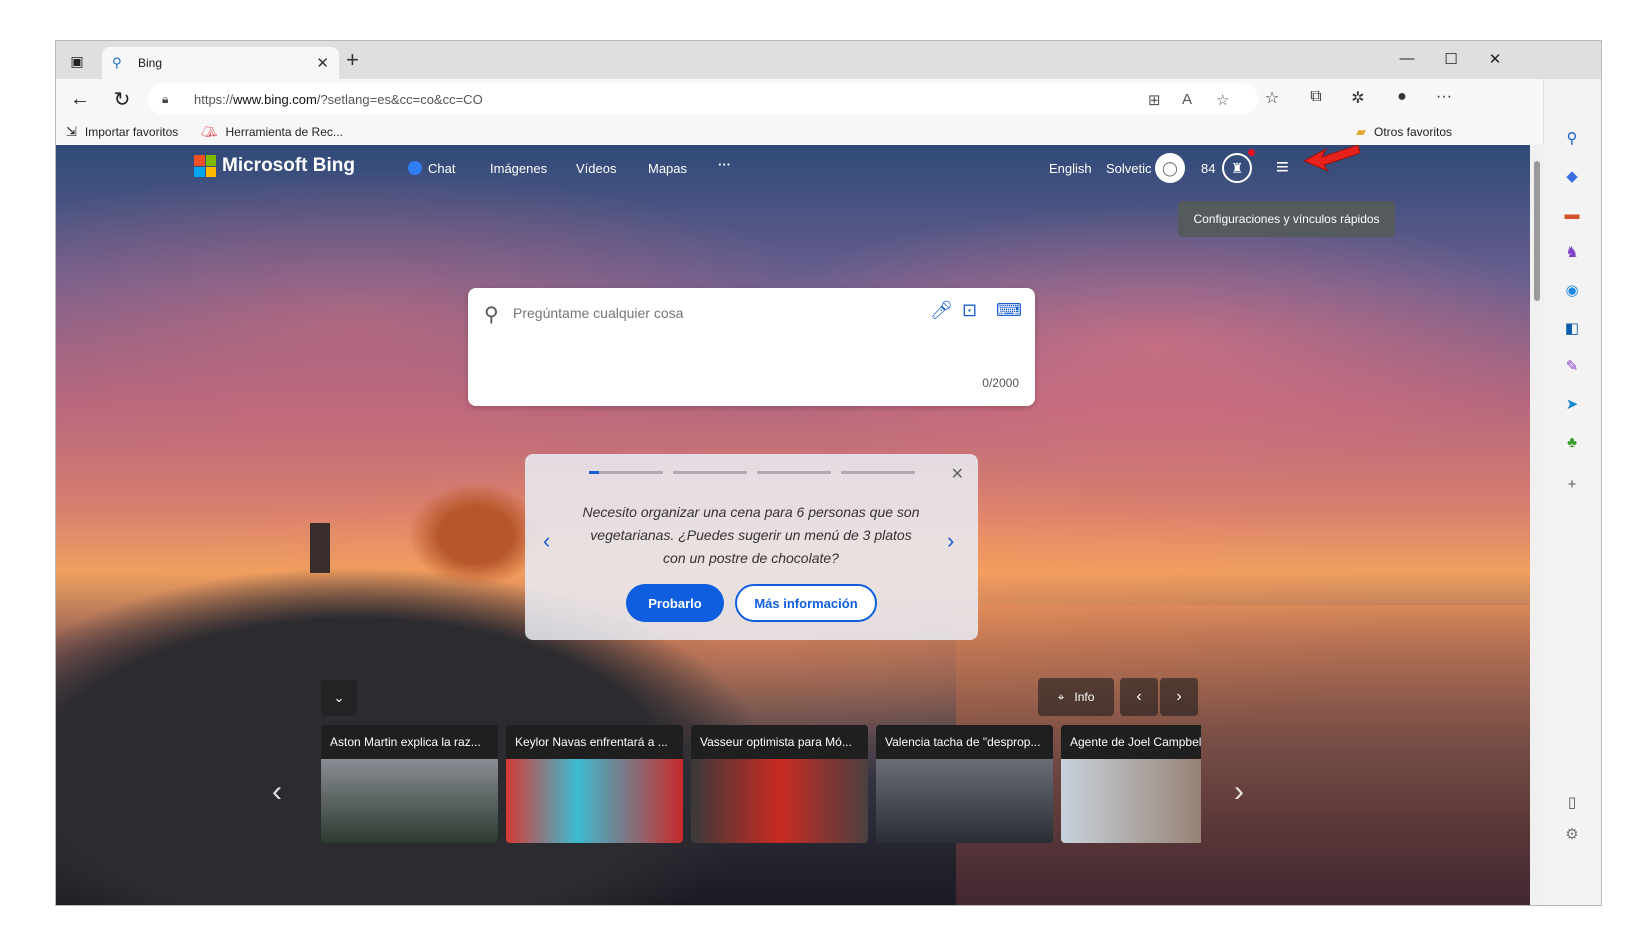 Image resolution: width=1649 pixels, height=945 pixels. What do you see at coordinates (274, 166) in the screenshot?
I see `bing-logo: Microsoft Bing` at bounding box center [274, 166].